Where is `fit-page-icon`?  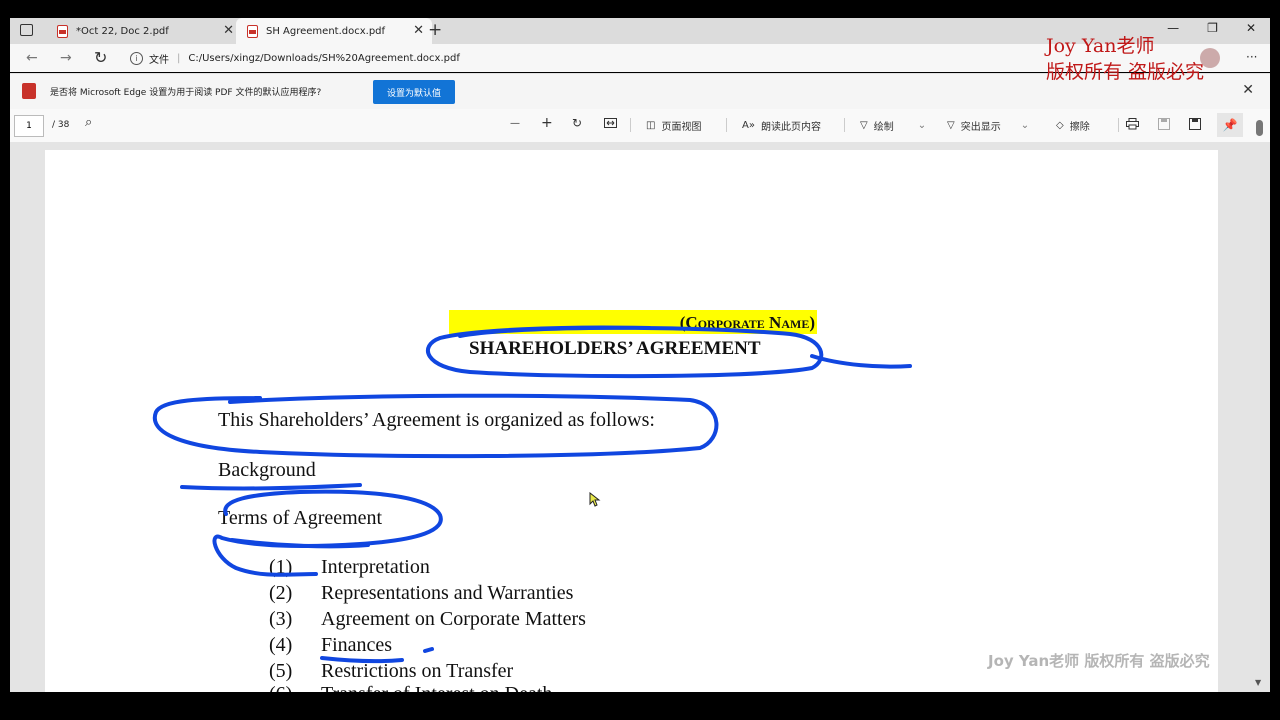 fit-page-icon is located at coordinates (610, 123).